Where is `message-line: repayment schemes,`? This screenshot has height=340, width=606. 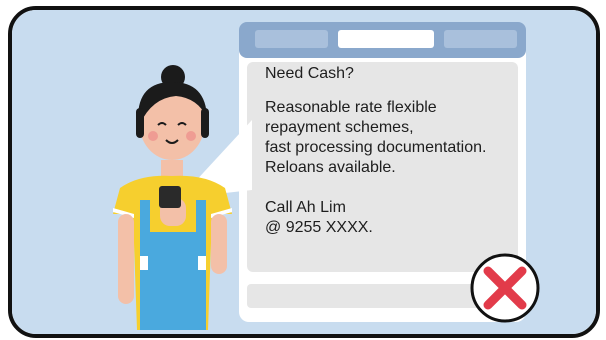
message-line: repayment schemes, is located at coordinates (339, 127).